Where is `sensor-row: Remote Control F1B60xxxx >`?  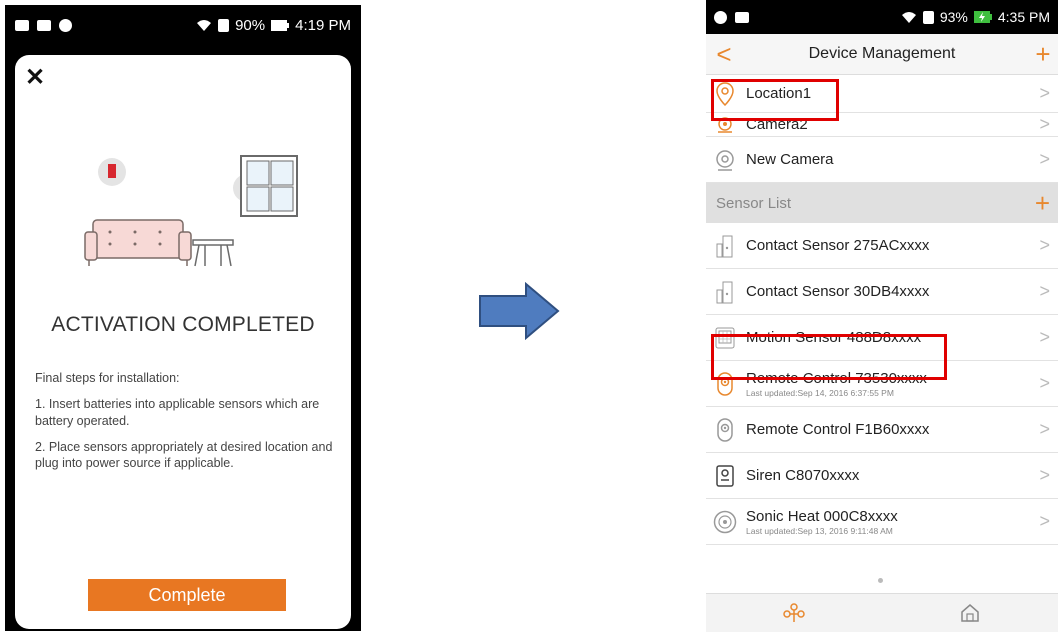
sensor-row: Remote Control F1B60xxxx > is located at coordinates (882, 430).